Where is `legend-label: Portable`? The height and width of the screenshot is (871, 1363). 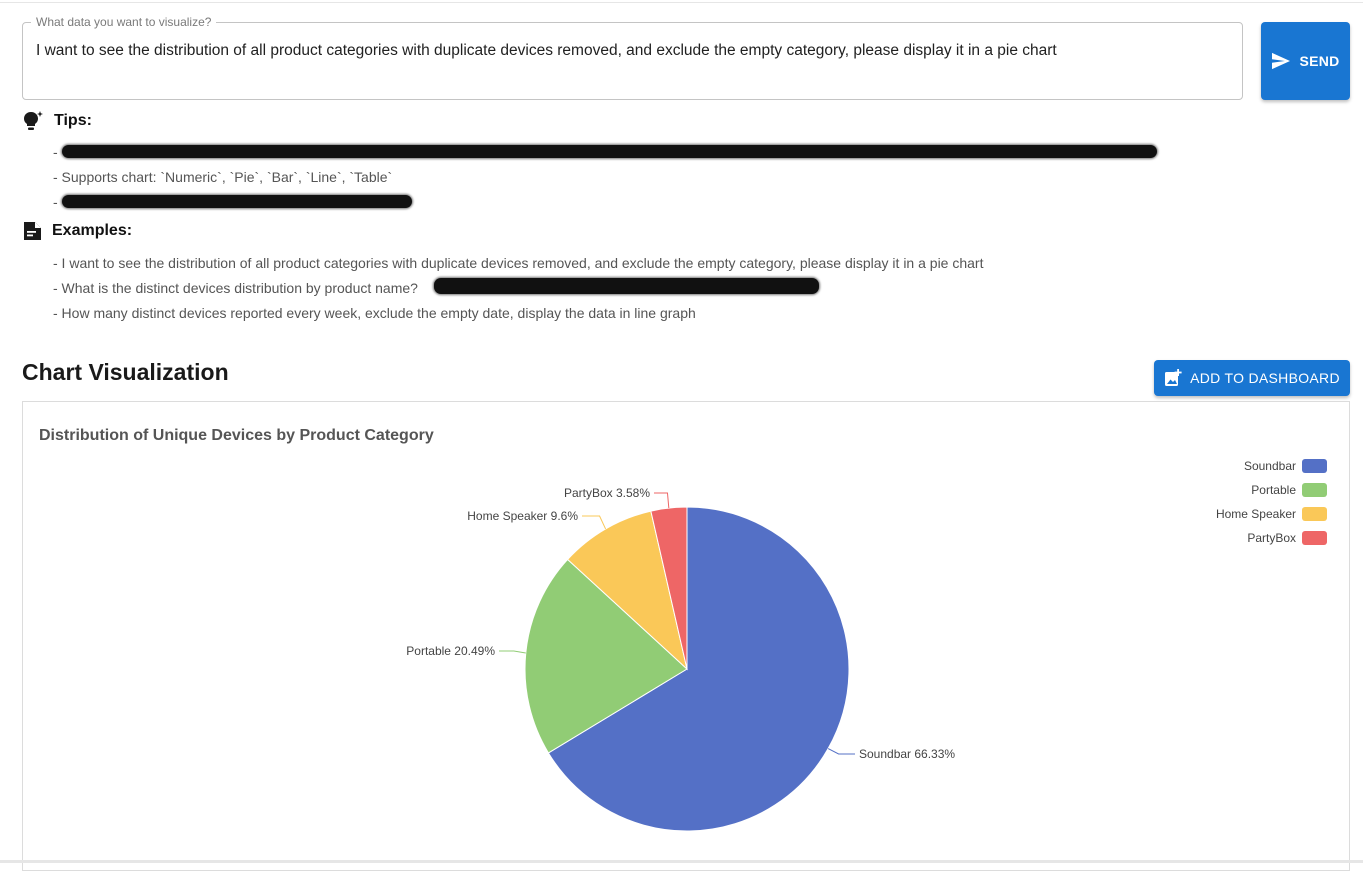
legend-label: Portable is located at coordinates (1273, 490).